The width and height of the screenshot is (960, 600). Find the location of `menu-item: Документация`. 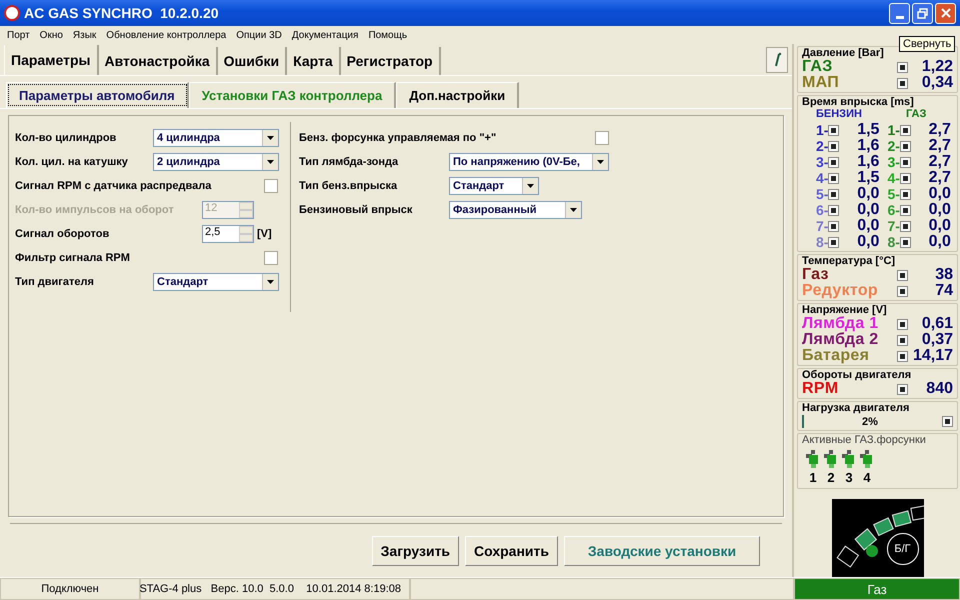

menu-item: Документация is located at coordinates (325, 35).